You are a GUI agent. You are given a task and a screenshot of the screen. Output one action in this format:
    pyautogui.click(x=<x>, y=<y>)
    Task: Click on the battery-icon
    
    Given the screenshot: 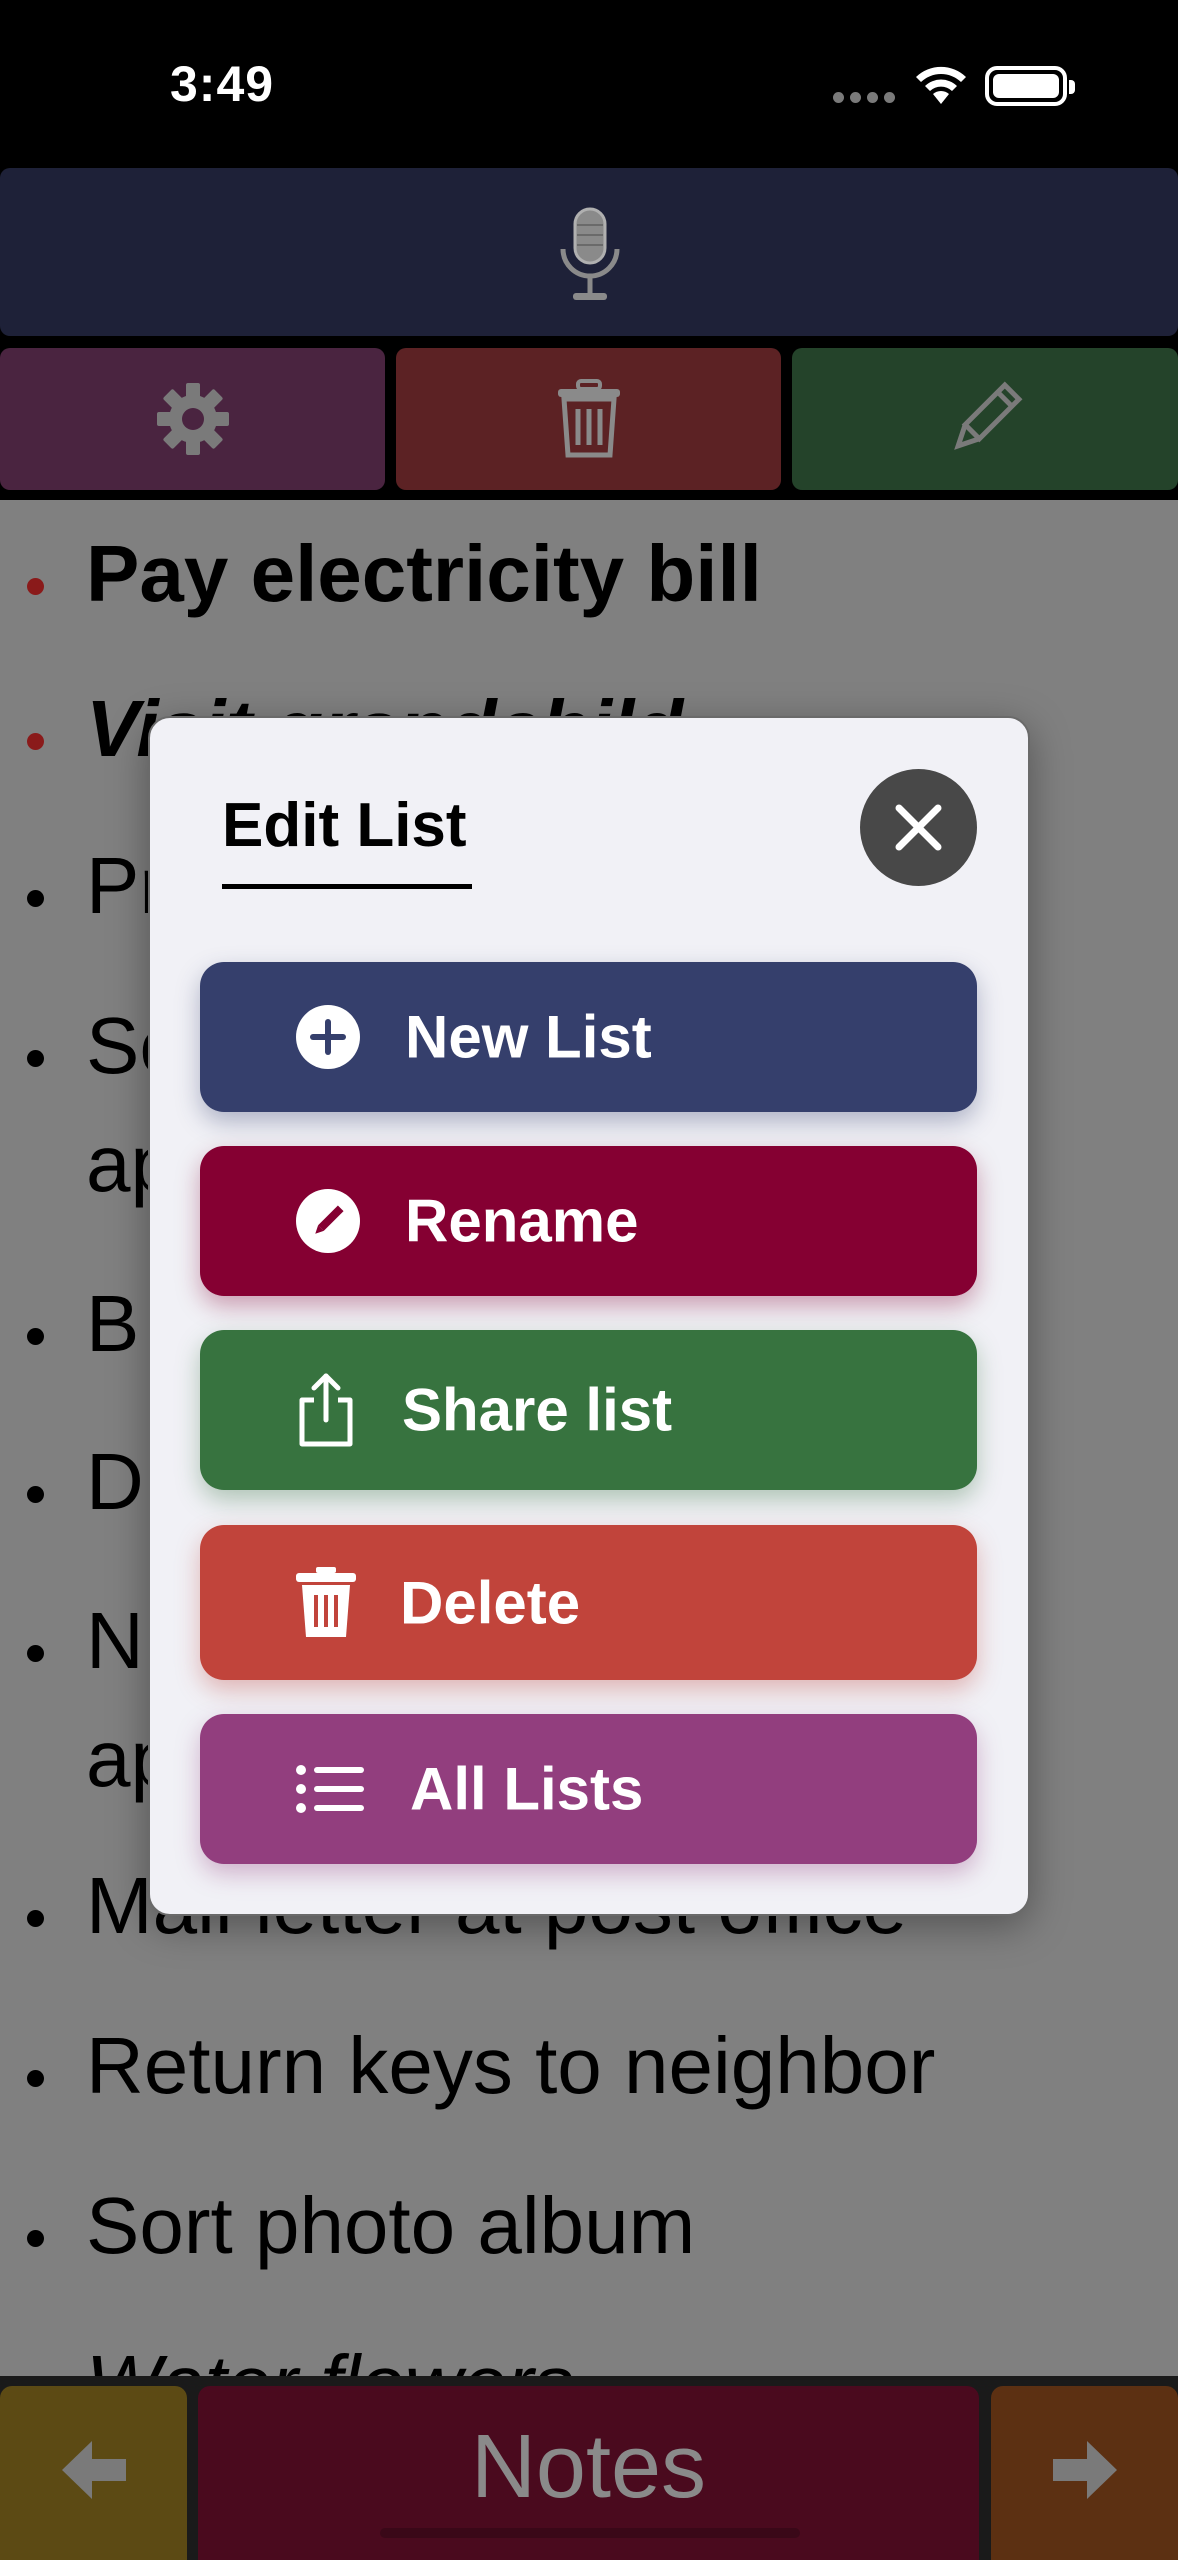 What is the action you would take?
    pyautogui.click(x=1030, y=86)
    